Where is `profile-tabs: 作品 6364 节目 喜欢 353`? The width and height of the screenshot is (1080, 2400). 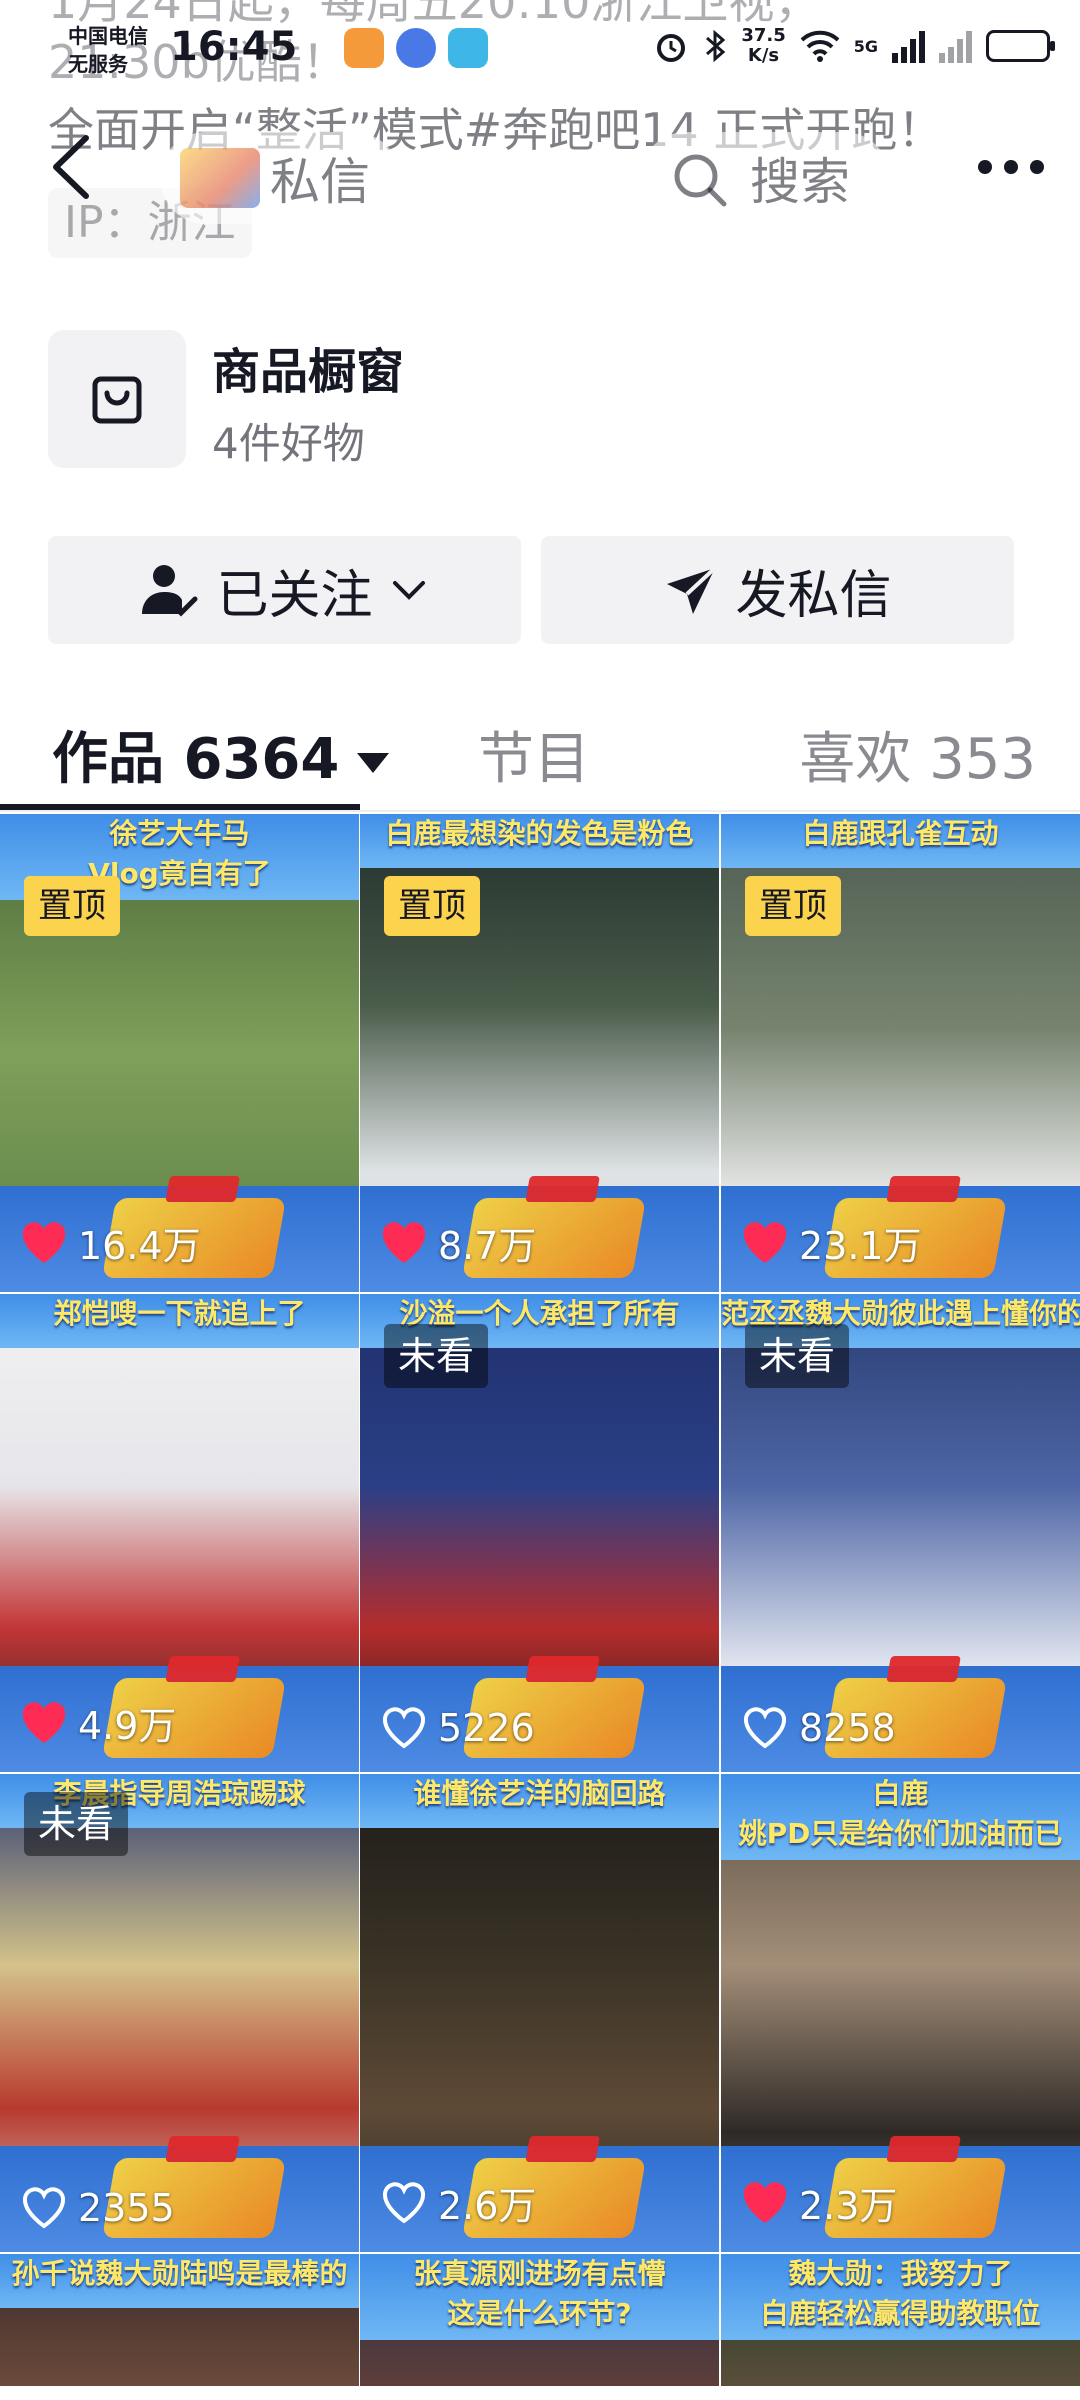 profile-tabs: 作品 6364 节目 喜欢 353 is located at coordinates (540, 756).